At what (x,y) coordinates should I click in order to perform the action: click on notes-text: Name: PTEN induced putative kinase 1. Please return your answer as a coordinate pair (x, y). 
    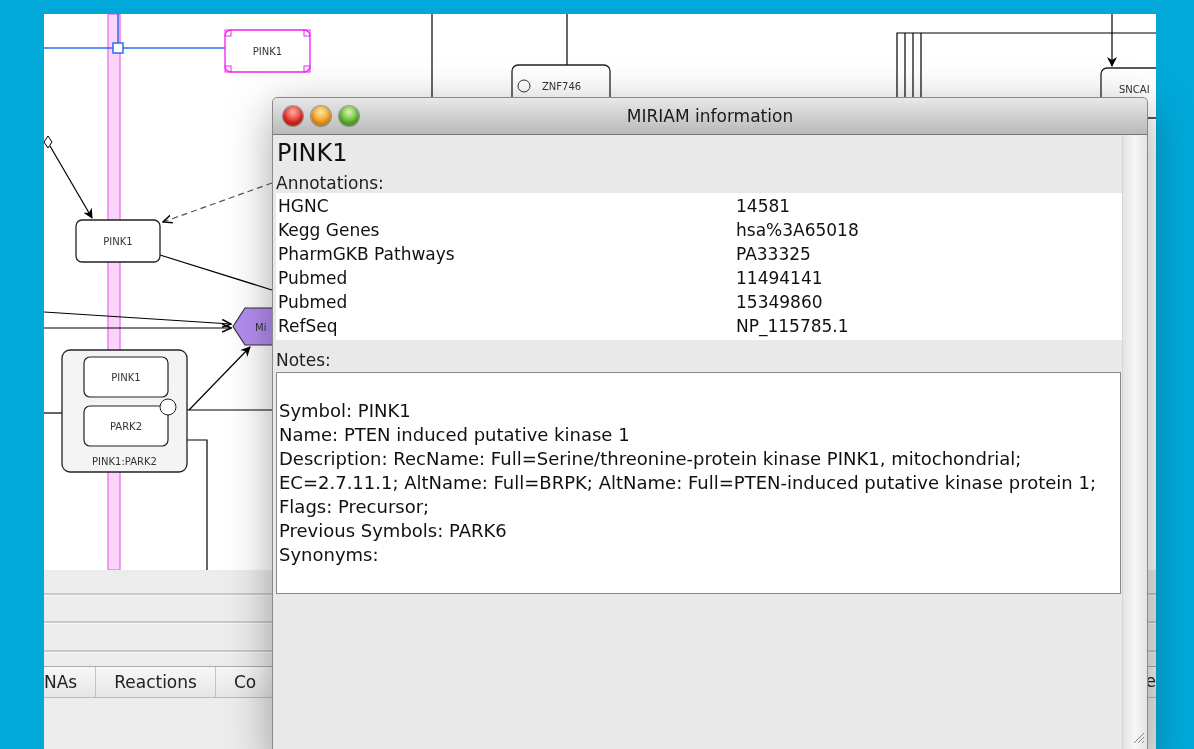
    Looking at the image, I should click on (455, 435).